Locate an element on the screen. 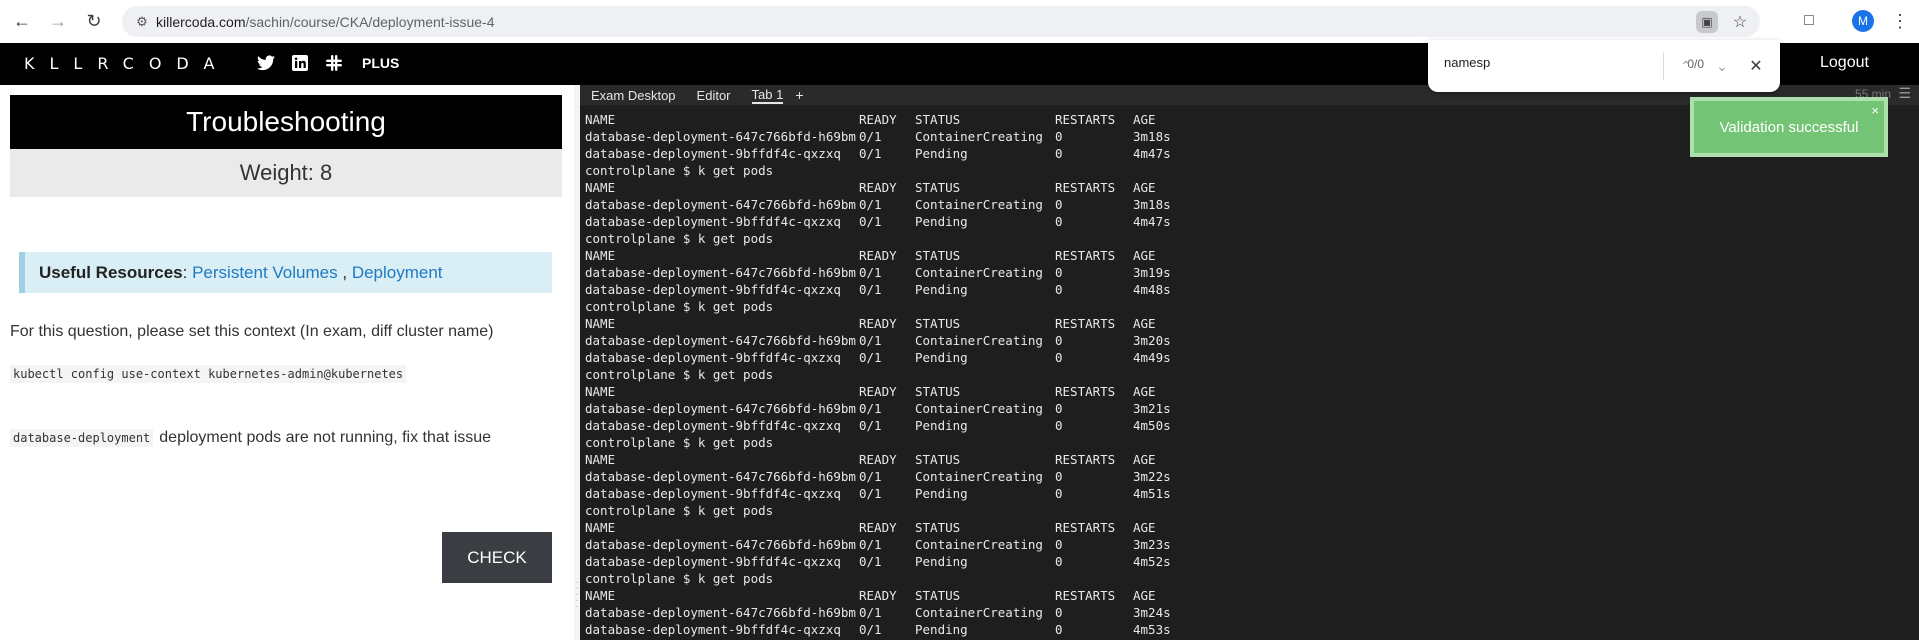  pod-age: 4m48s is located at coordinates (1152, 289).